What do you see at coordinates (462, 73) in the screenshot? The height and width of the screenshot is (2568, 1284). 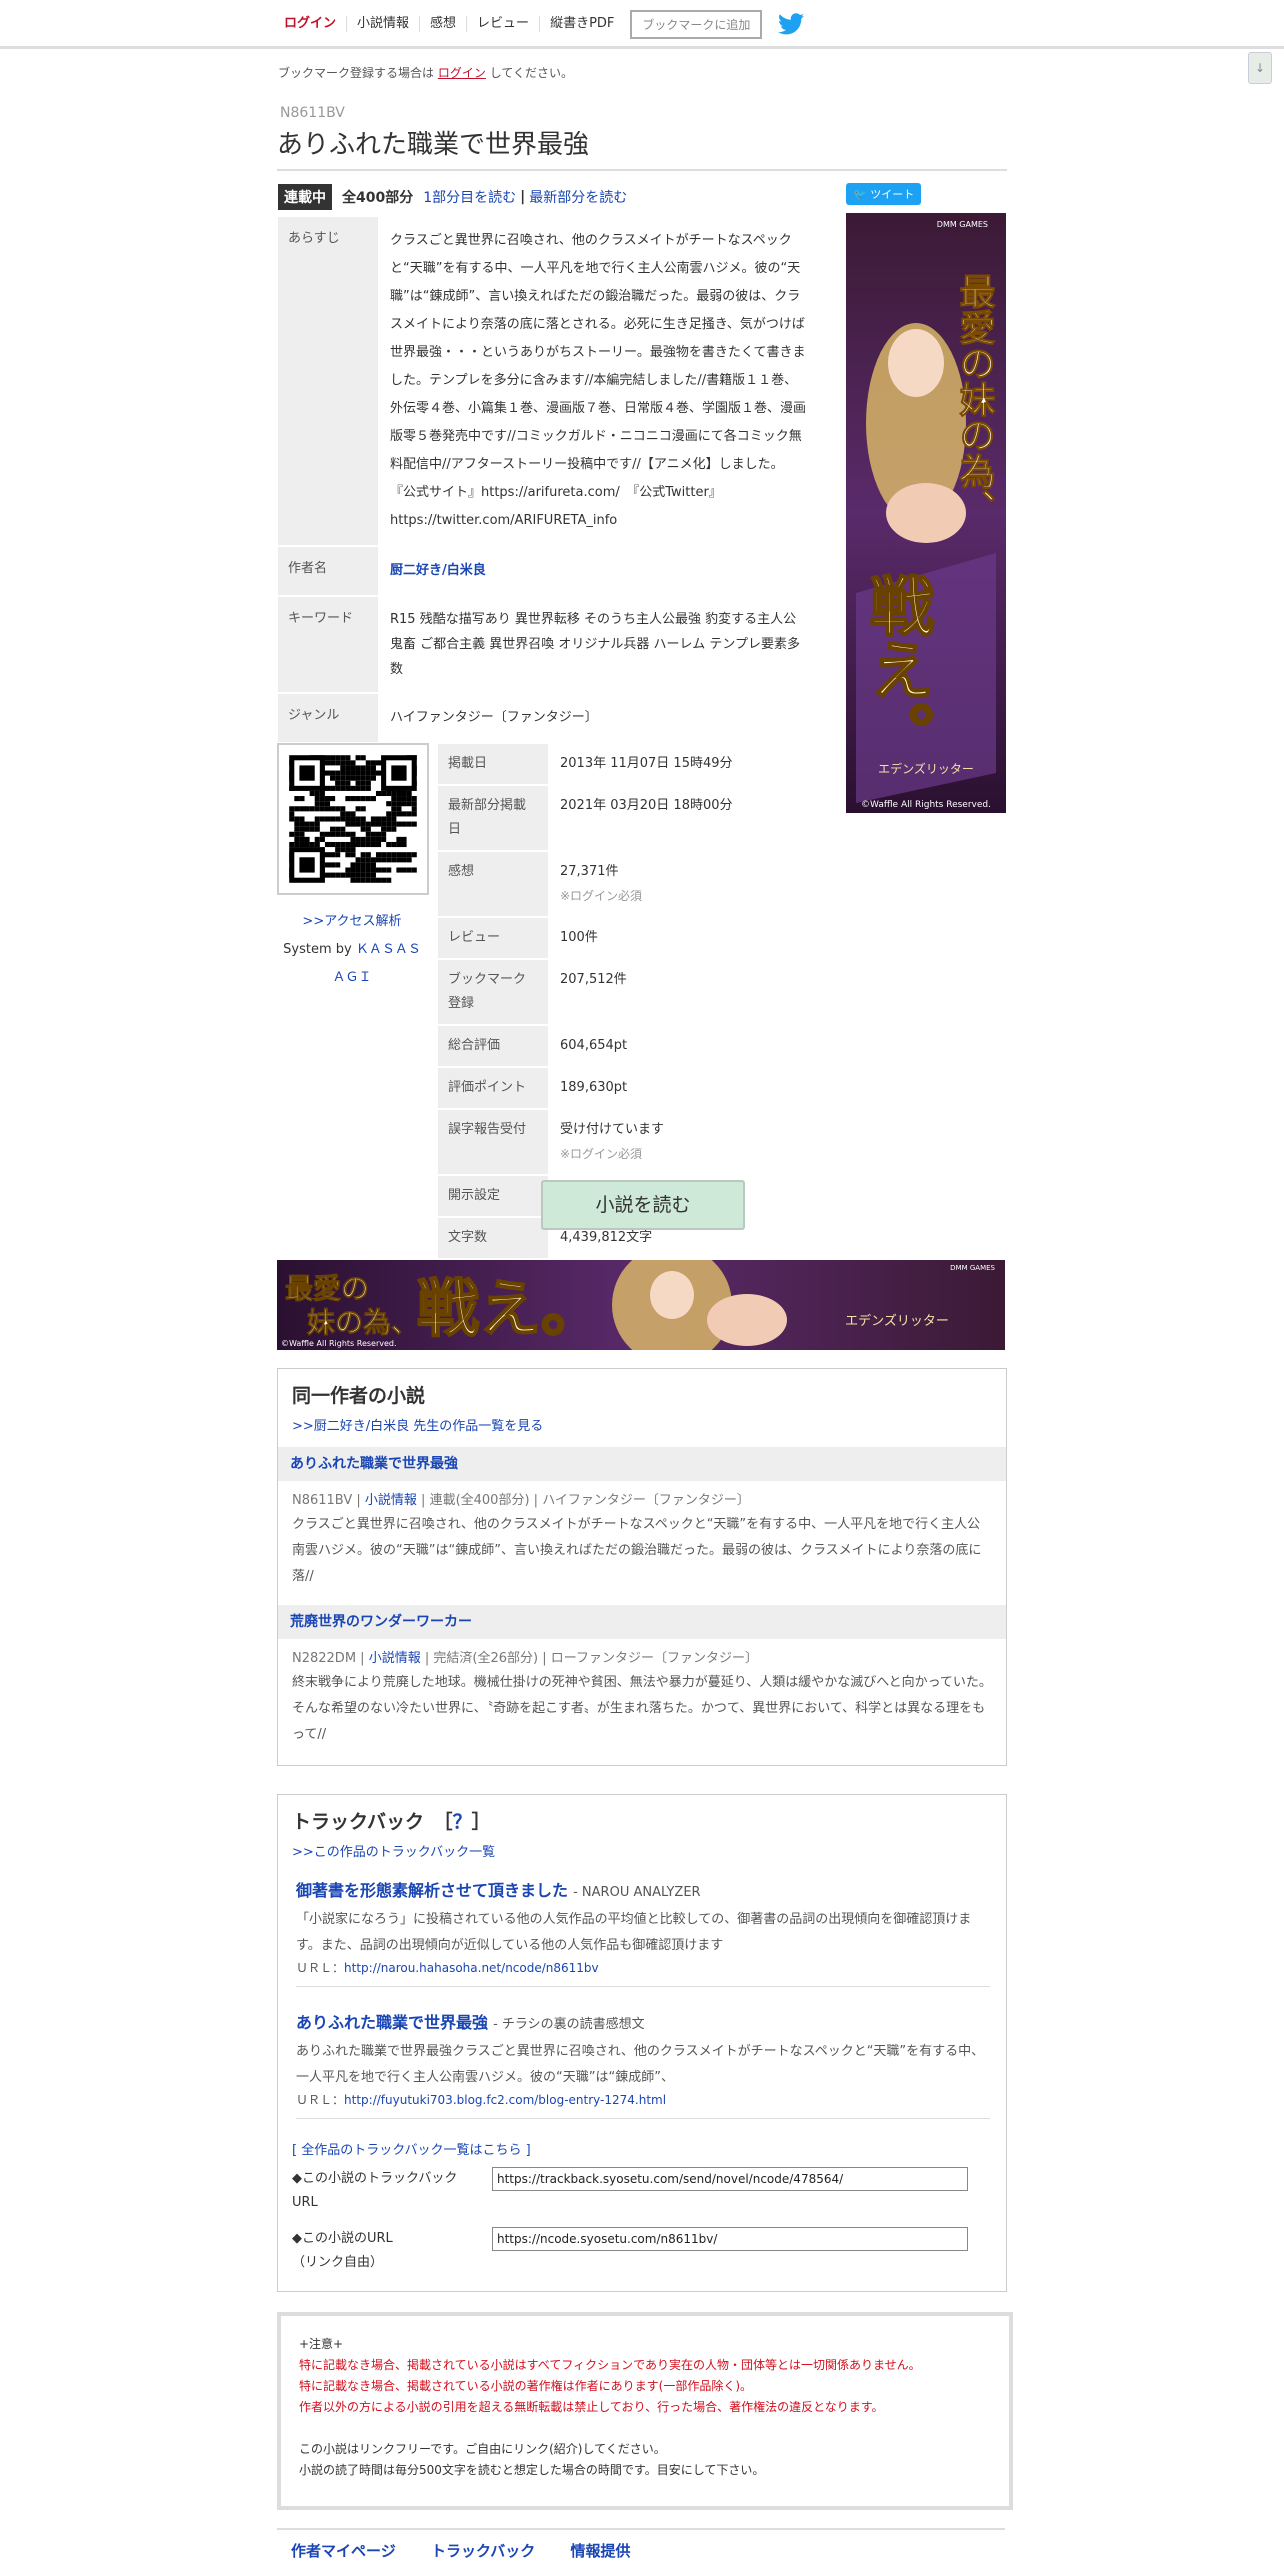 I see `notice-login-link: ログイン` at bounding box center [462, 73].